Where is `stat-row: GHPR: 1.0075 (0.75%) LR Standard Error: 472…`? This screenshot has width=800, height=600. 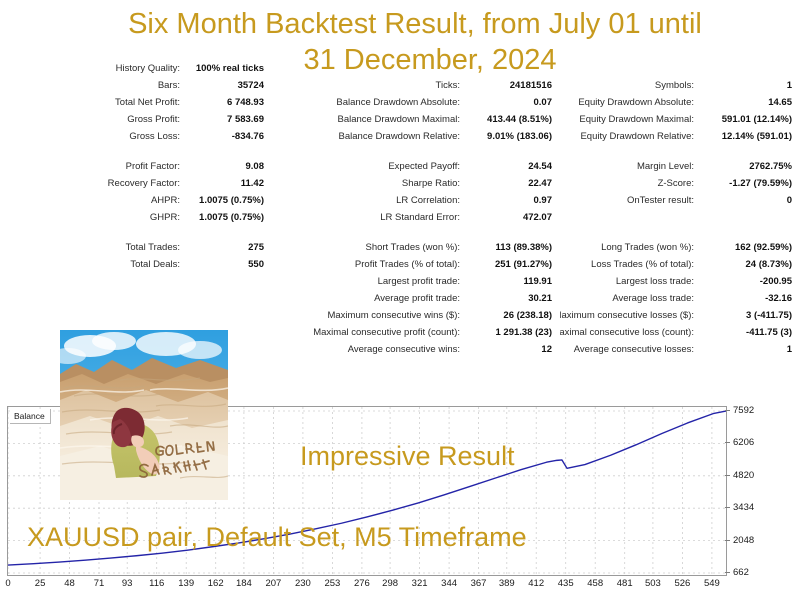
stat-row: GHPR: 1.0075 (0.75%) LR Standard Error: 472… is located at coordinates (400, 217).